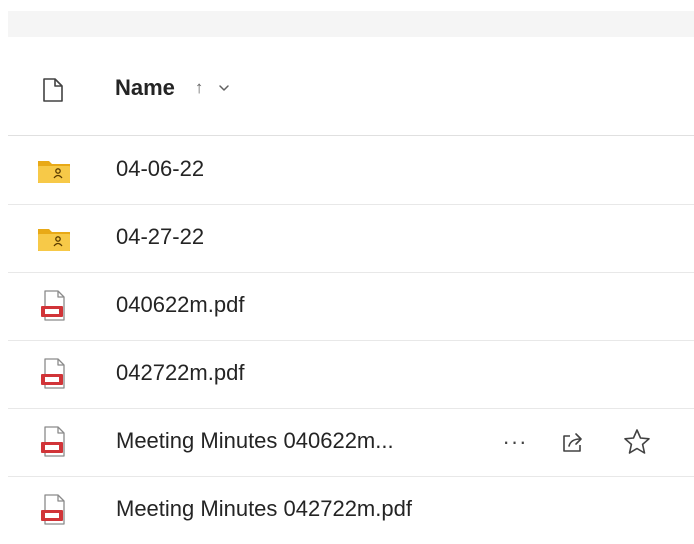  Describe the element at coordinates (53, 90) in the screenshot. I see `document-icon` at that location.